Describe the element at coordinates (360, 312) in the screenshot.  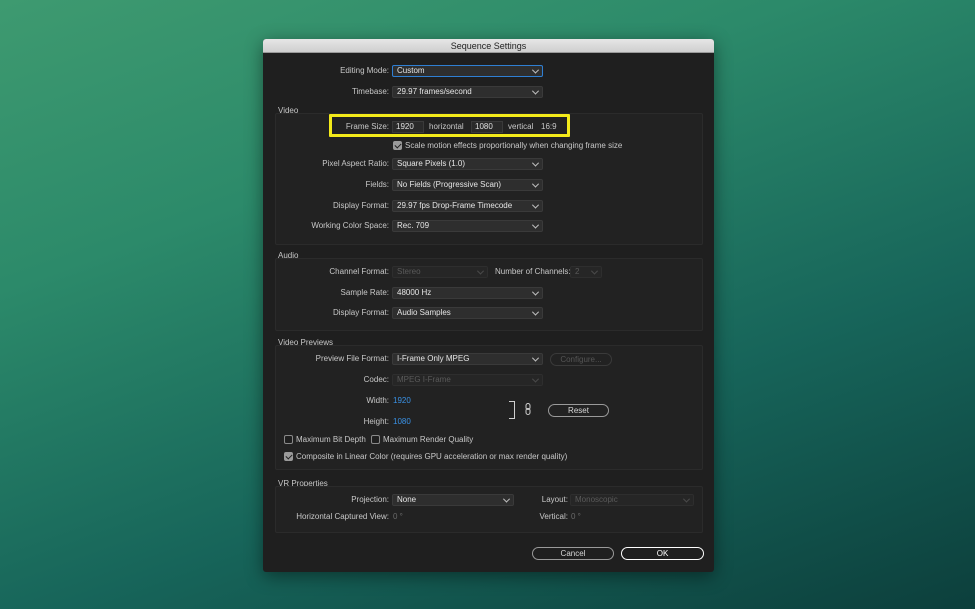
I see `audio-display-format-label: Display Format:` at that location.